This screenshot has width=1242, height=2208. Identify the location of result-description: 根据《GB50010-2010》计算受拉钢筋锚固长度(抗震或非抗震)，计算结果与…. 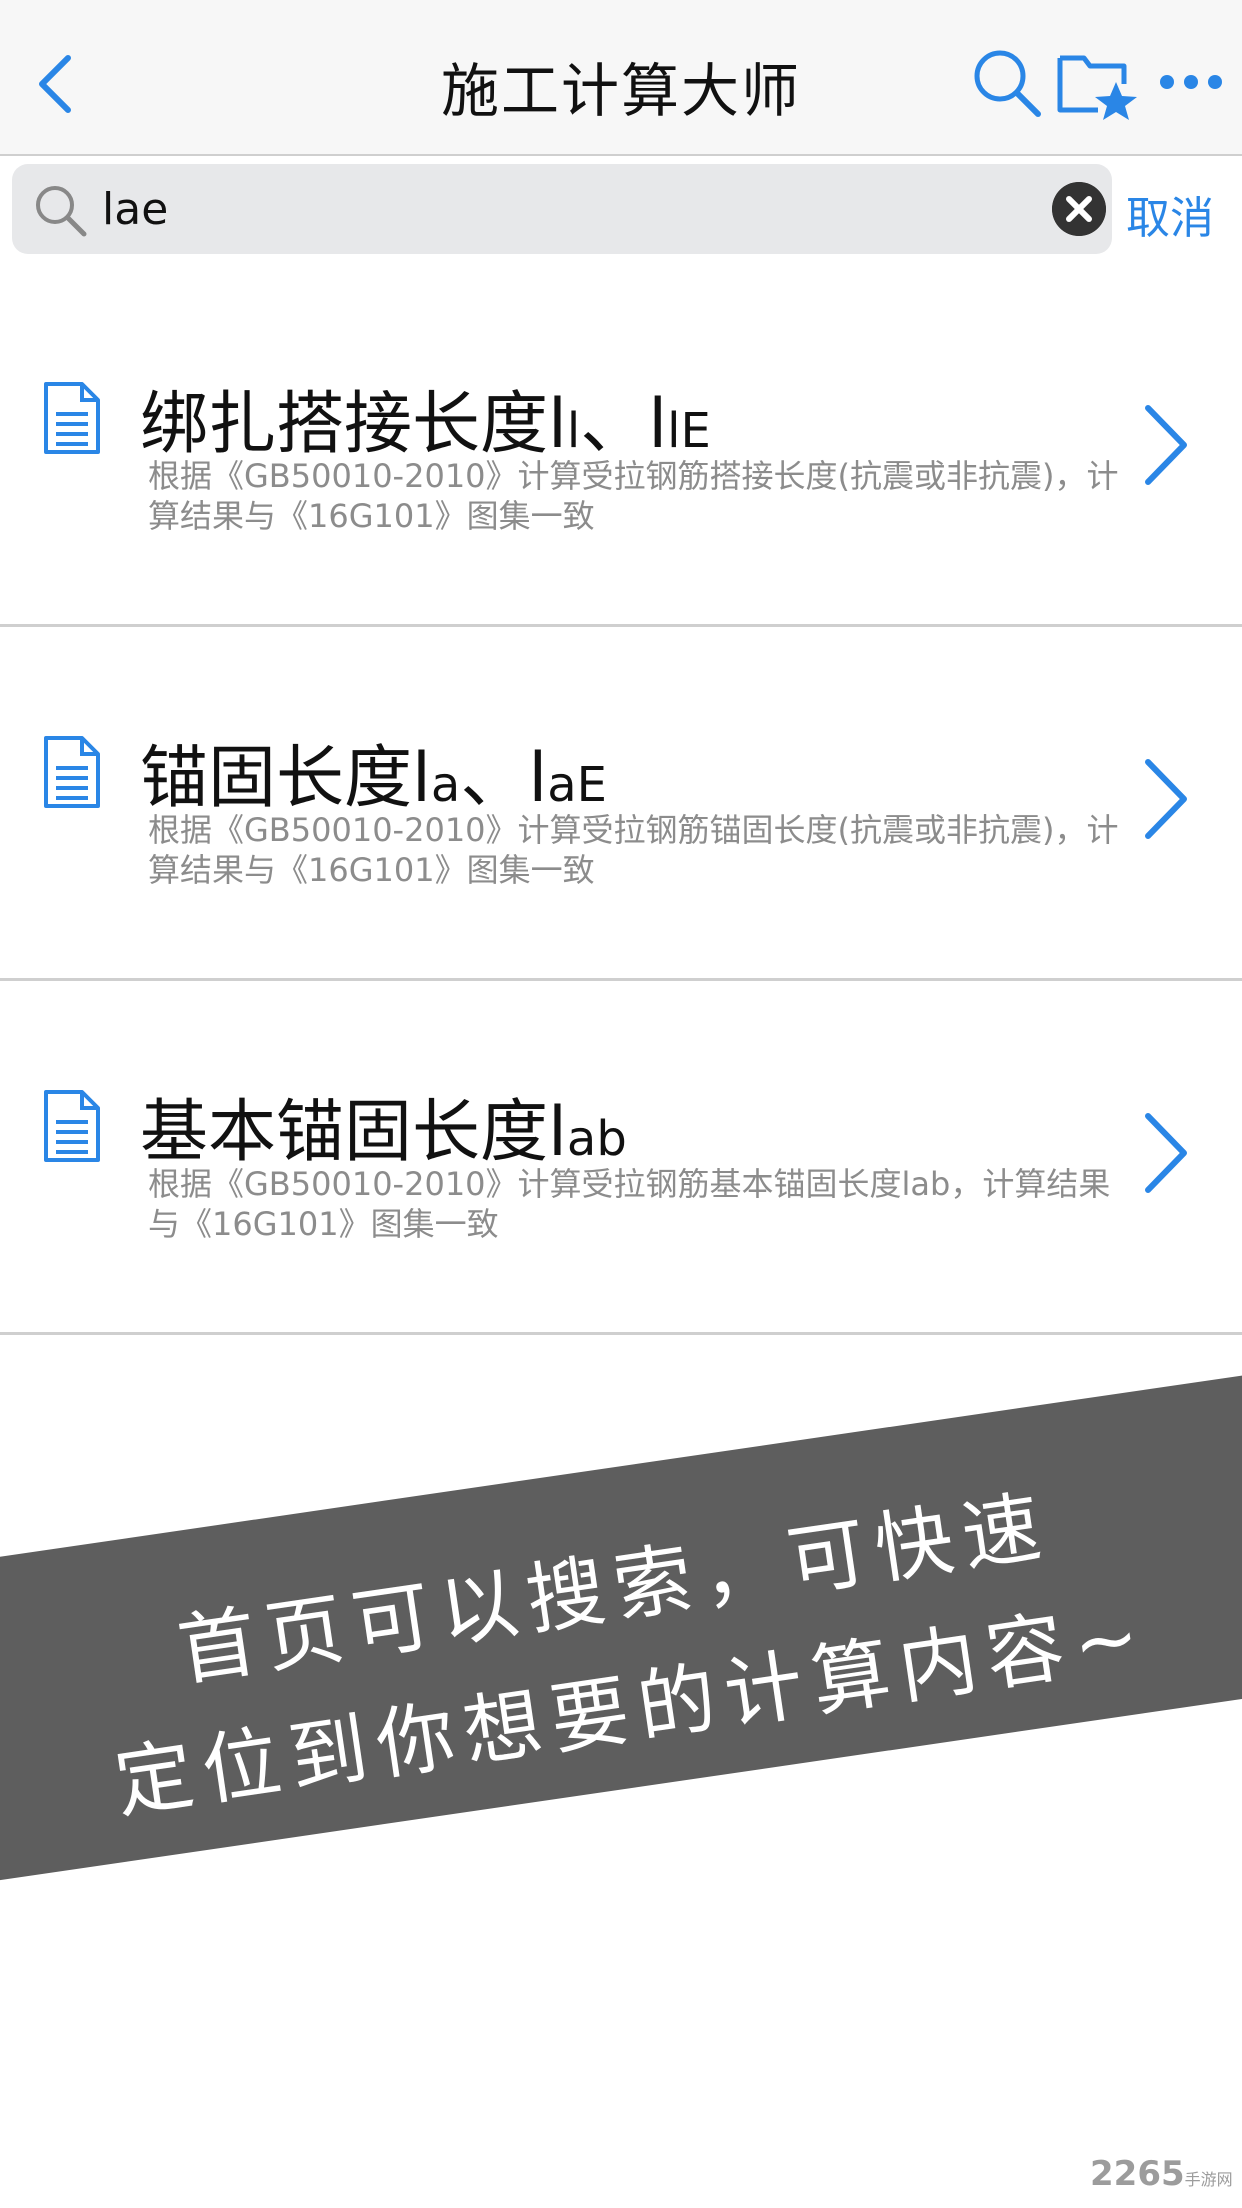
(633, 850).